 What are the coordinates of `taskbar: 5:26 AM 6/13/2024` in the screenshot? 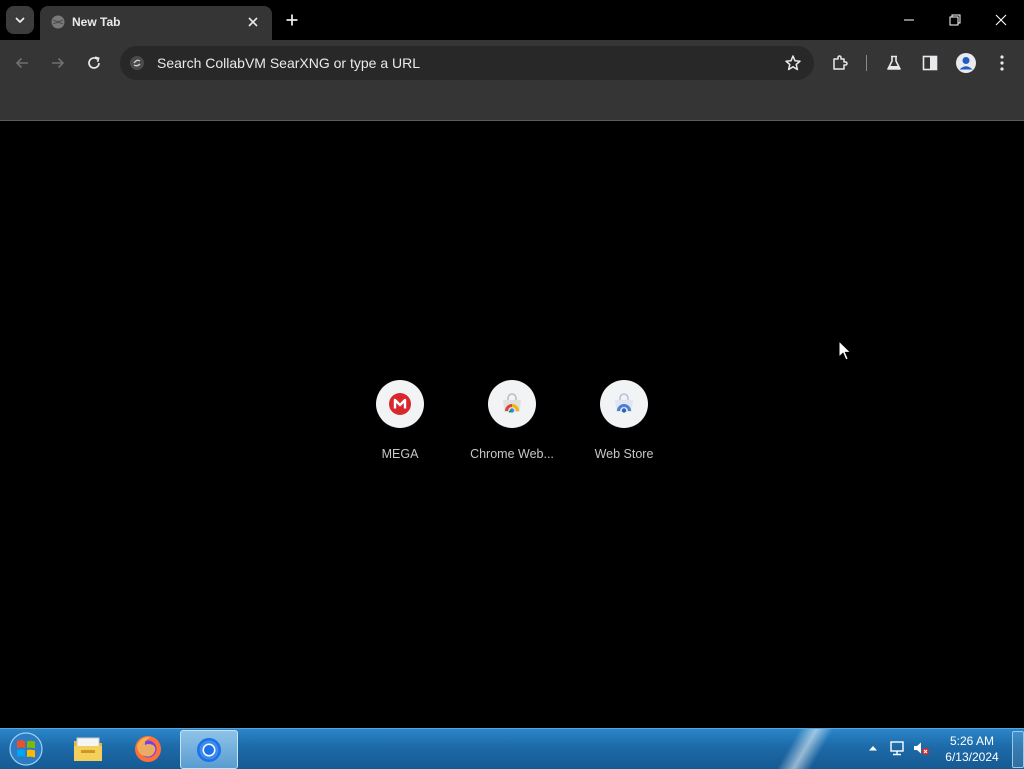 It's located at (512, 748).